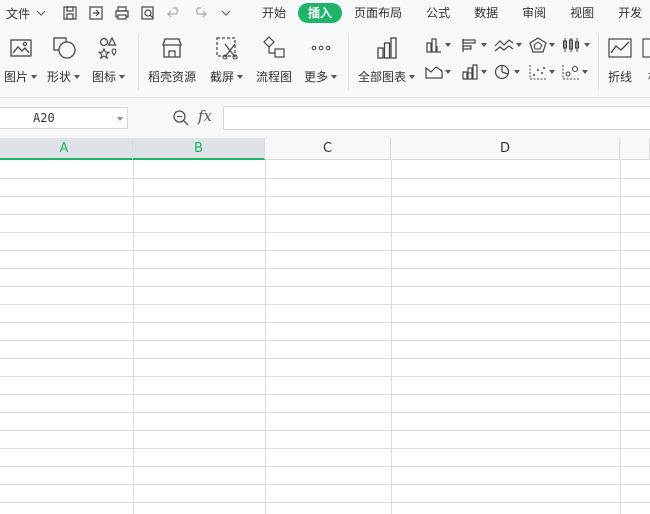 This screenshot has height=514, width=650. What do you see at coordinates (316, 77) in the screenshot?
I see `more-label: 更多` at bounding box center [316, 77].